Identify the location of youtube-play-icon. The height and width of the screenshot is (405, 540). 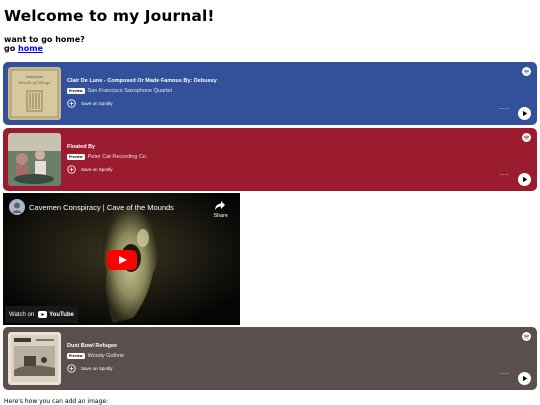
(122, 260).